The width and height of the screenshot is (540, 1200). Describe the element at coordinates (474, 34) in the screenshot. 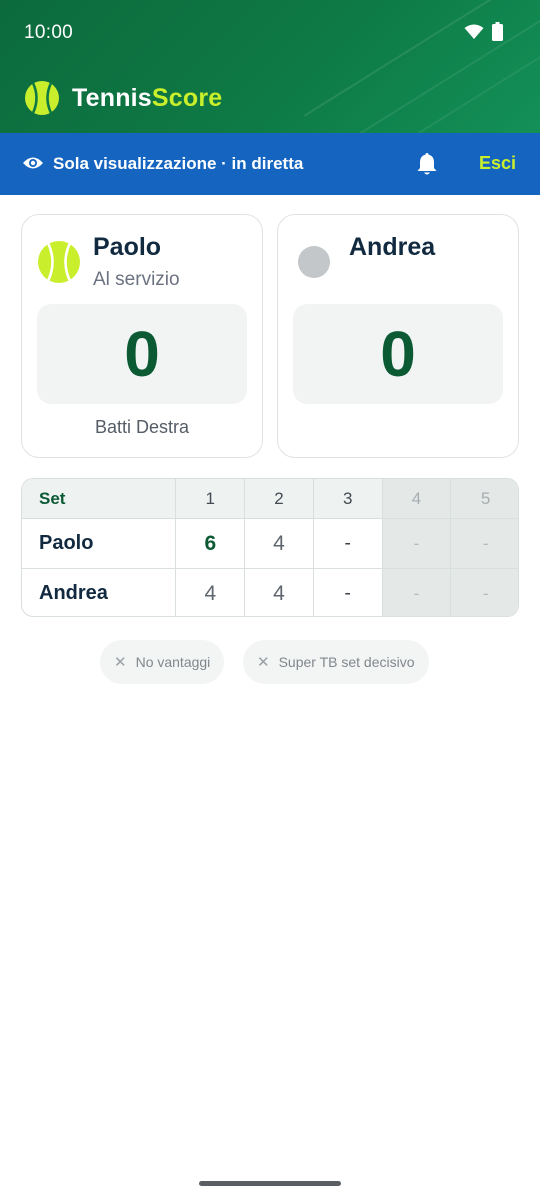

I see `wifi-icon` at that location.